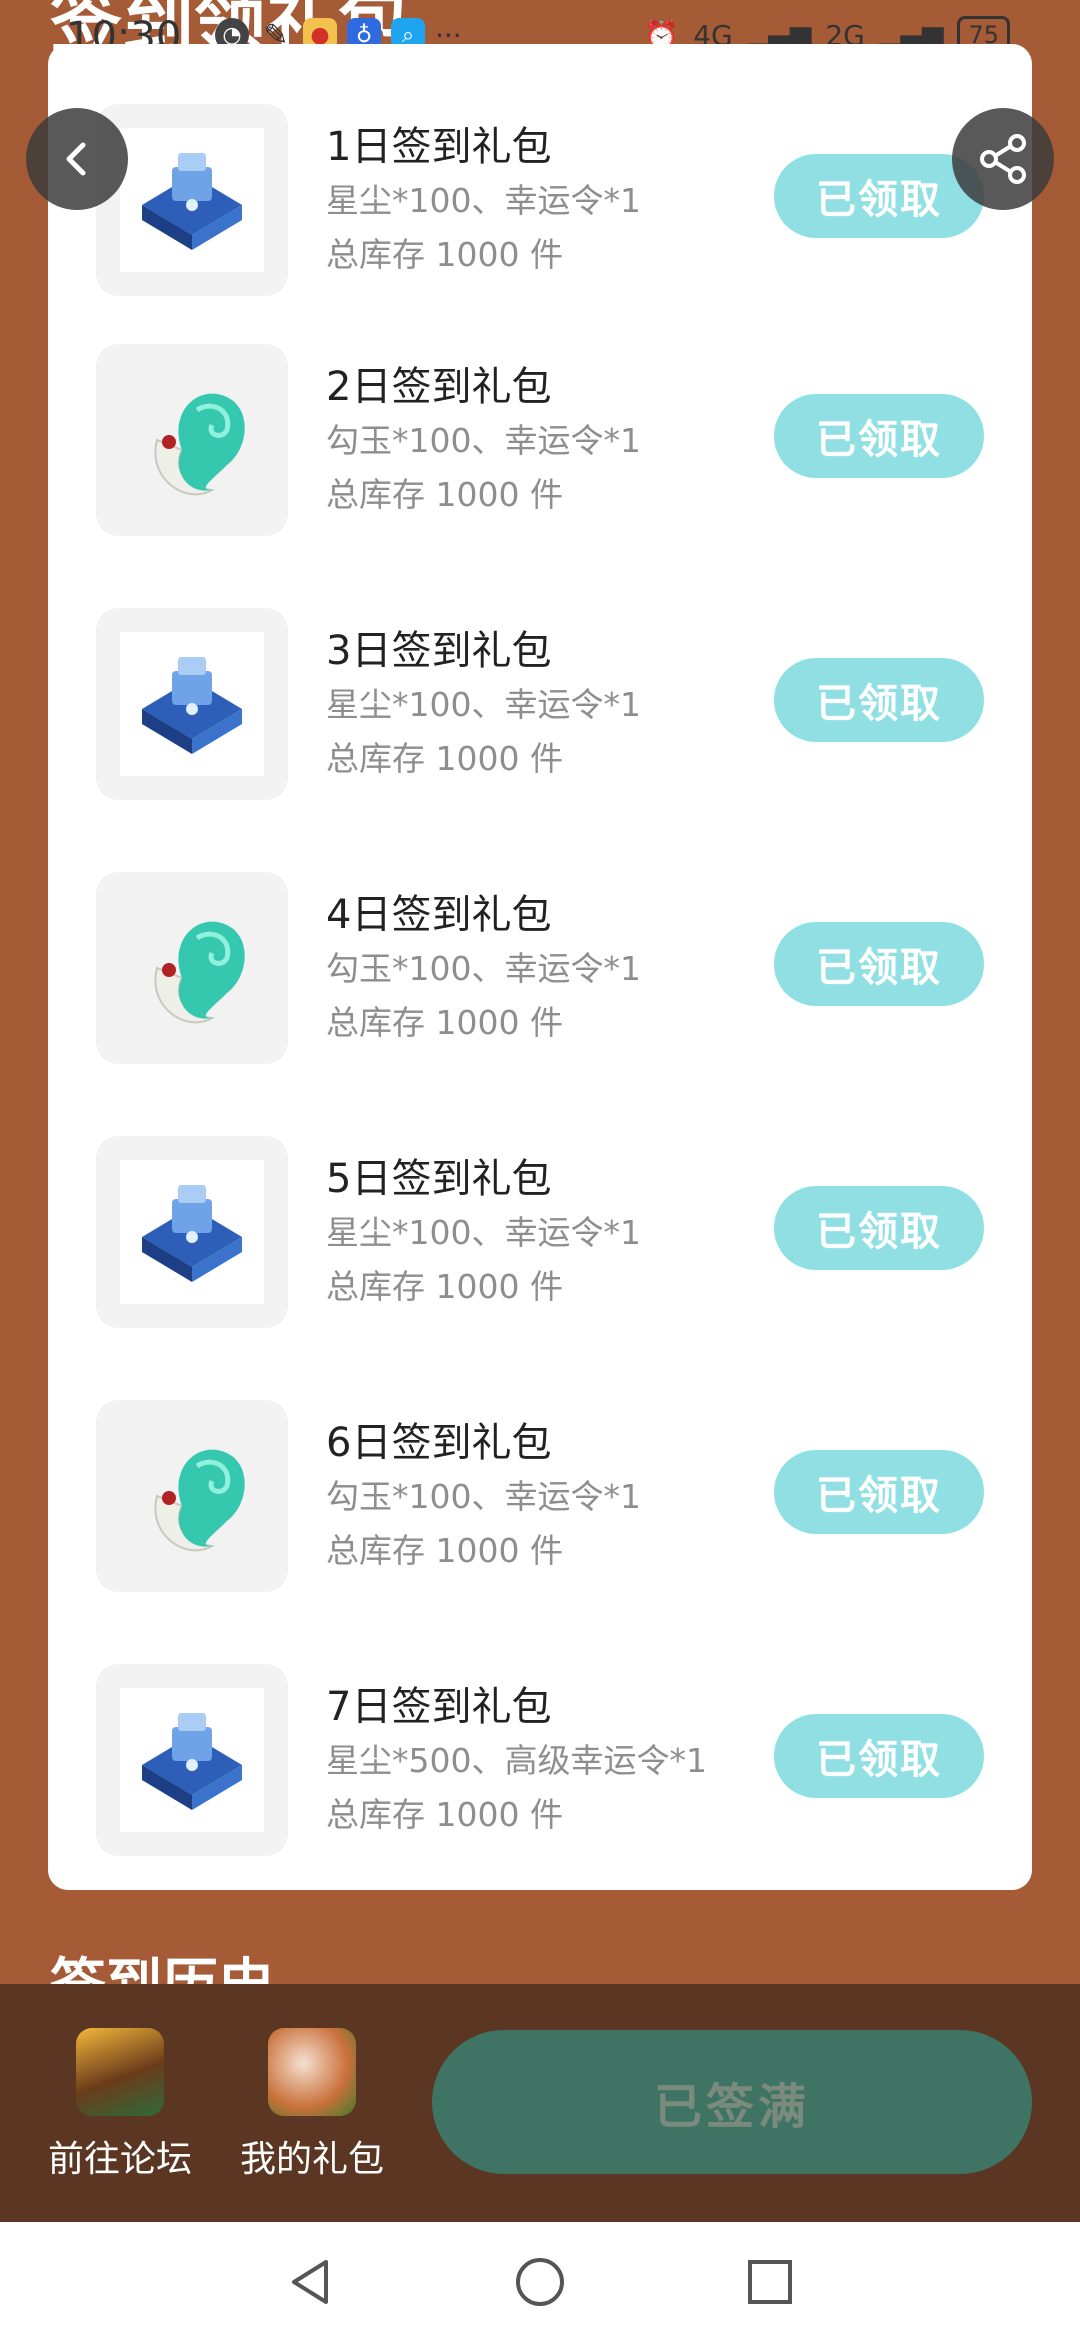 The height and width of the screenshot is (2340, 1080). I want to click on gift-title: 7日签到礼包, so click(439, 1707).